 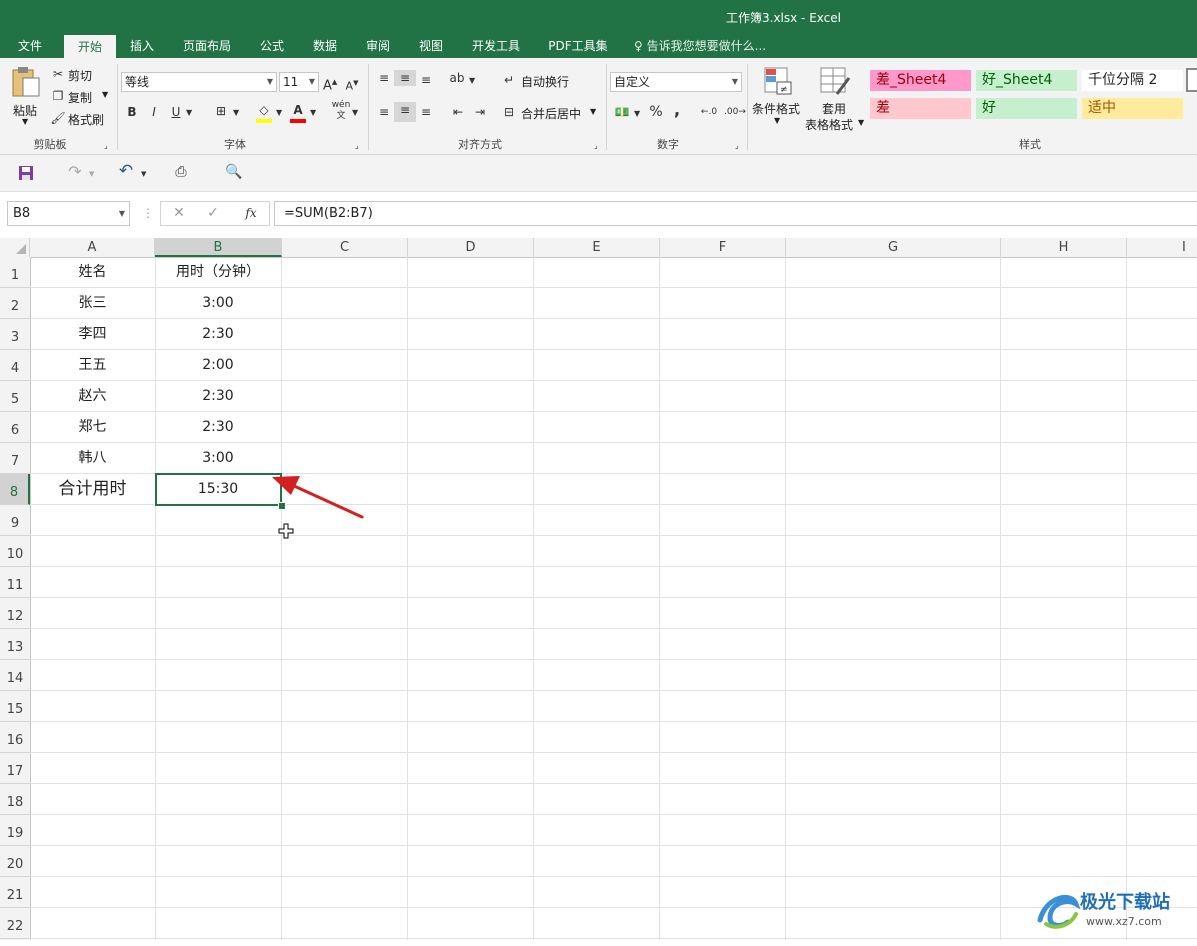 What do you see at coordinates (1059, 911) in the screenshot?
I see `watermark-swirl-icon` at bounding box center [1059, 911].